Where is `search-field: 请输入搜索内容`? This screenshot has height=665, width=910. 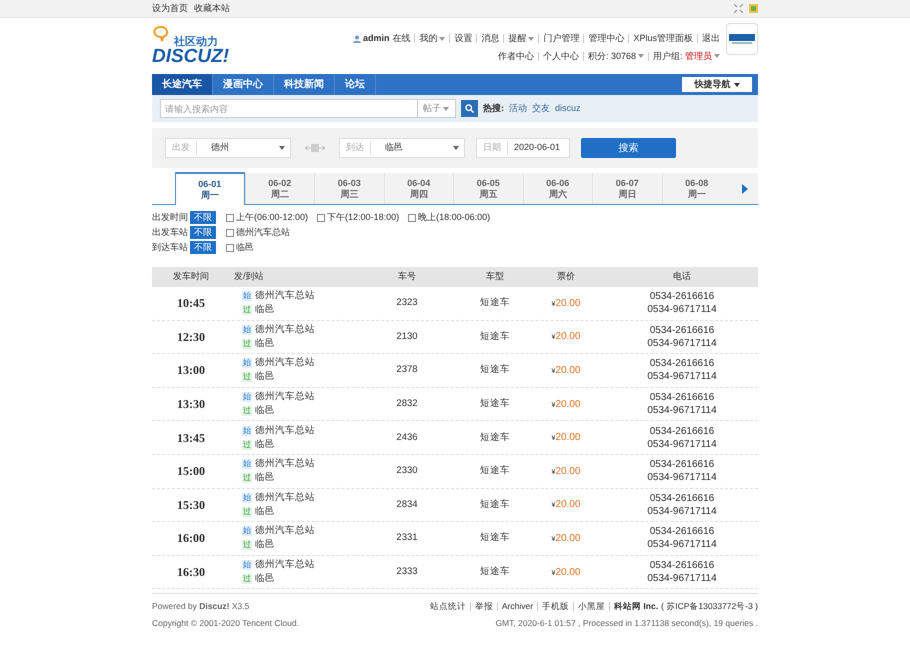
search-field: 请输入搜索内容 is located at coordinates (289, 108).